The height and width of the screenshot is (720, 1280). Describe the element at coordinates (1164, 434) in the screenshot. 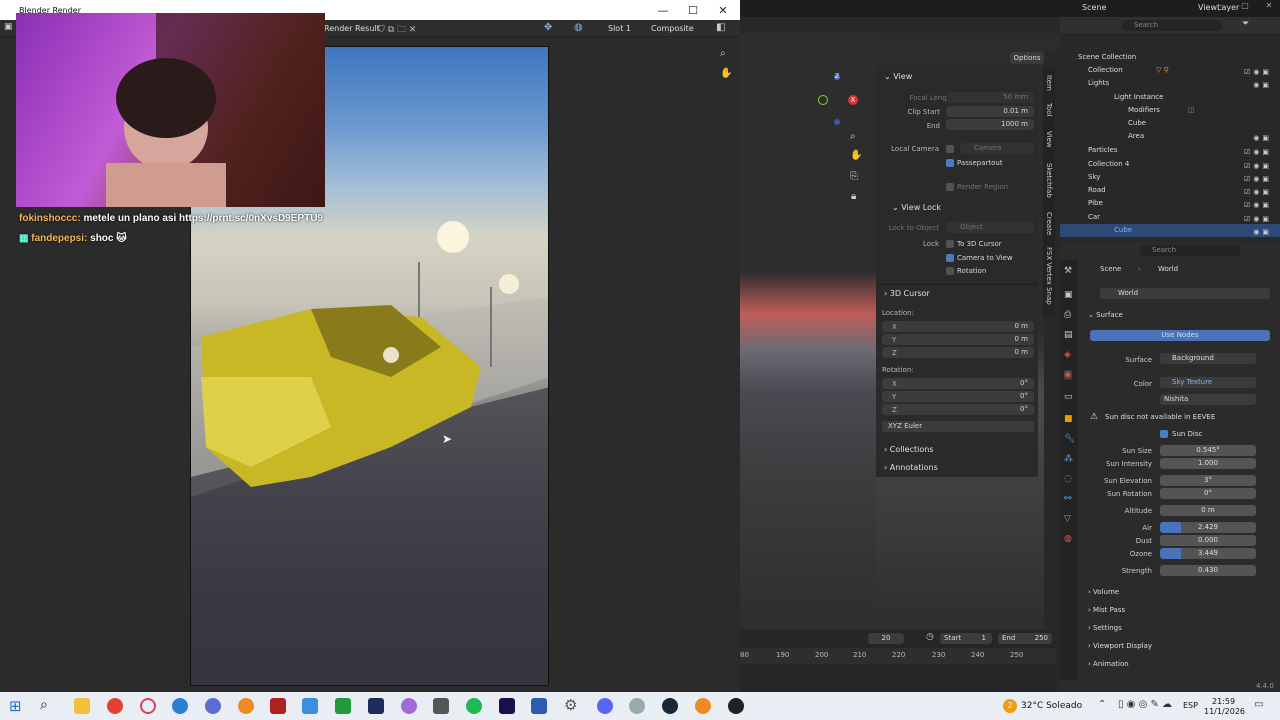

I see `sun-disc-checkbox` at that location.